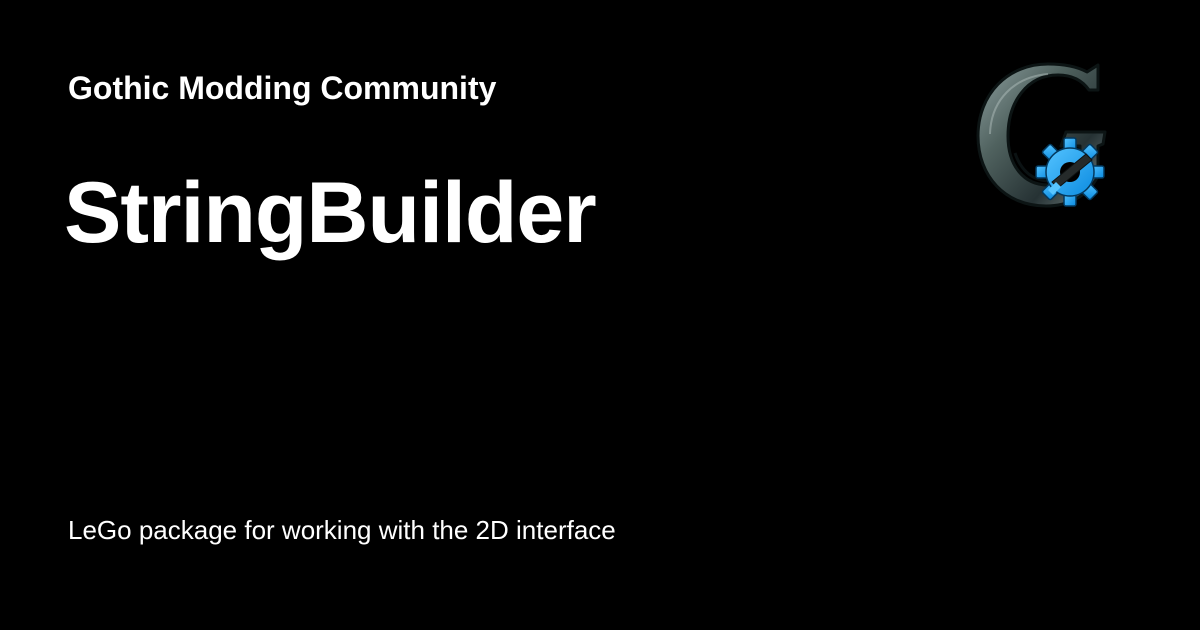 The height and width of the screenshot is (630, 1200). What do you see at coordinates (330, 213) in the screenshot?
I see `page-title: StringBuilder` at bounding box center [330, 213].